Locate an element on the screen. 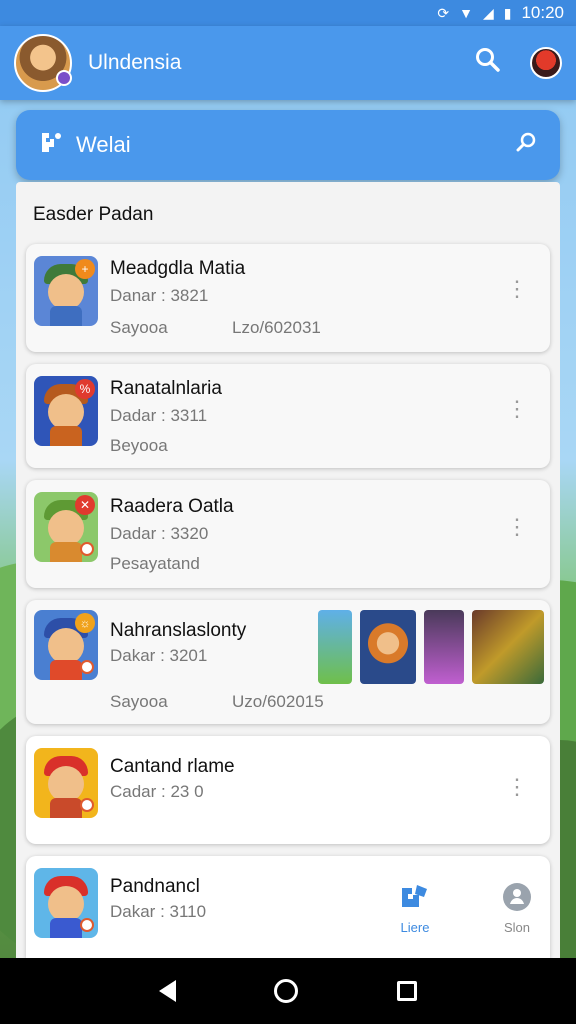 Image resolution: width=576 pixels, height=1024 pixels. list-item: Cantand rlame Cadar : 23 0 ⋮ is located at coordinates (288, 790).